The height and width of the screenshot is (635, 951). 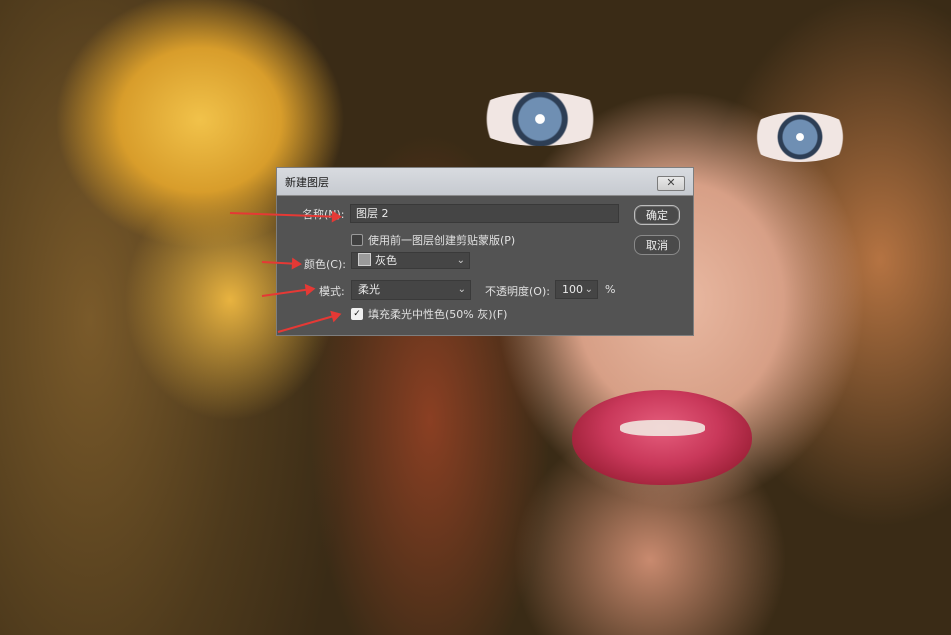 What do you see at coordinates (411, 290) in the screenshot?
I see `mode-select: 柔光 ⌄` at bounding box center [411, 290].